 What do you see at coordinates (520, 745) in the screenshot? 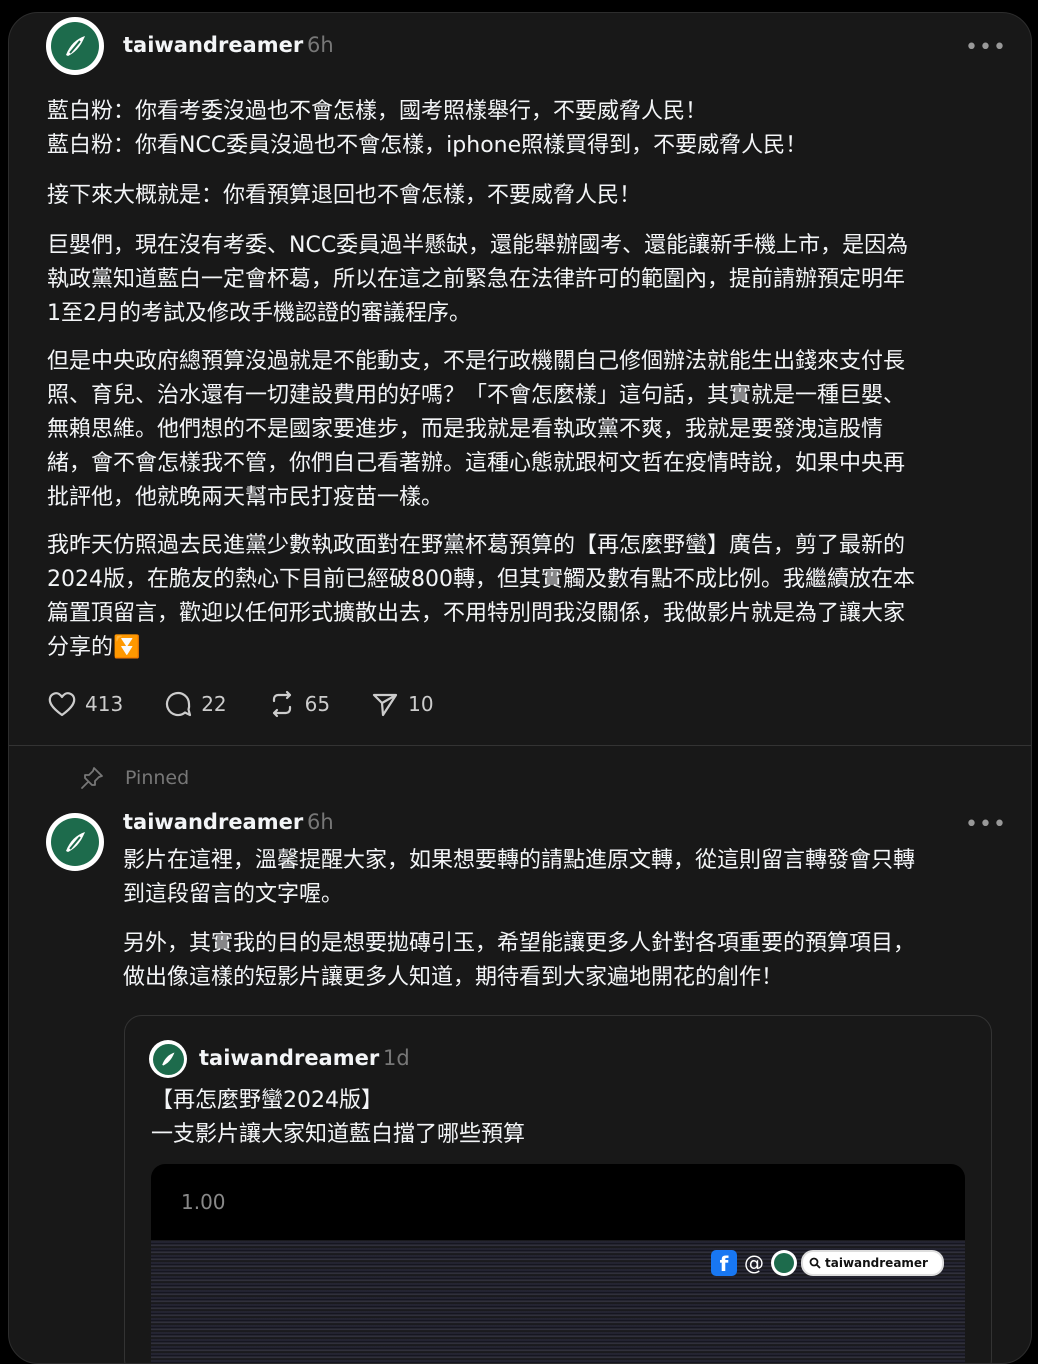
I see `divider` at bounding box center [520, 745].